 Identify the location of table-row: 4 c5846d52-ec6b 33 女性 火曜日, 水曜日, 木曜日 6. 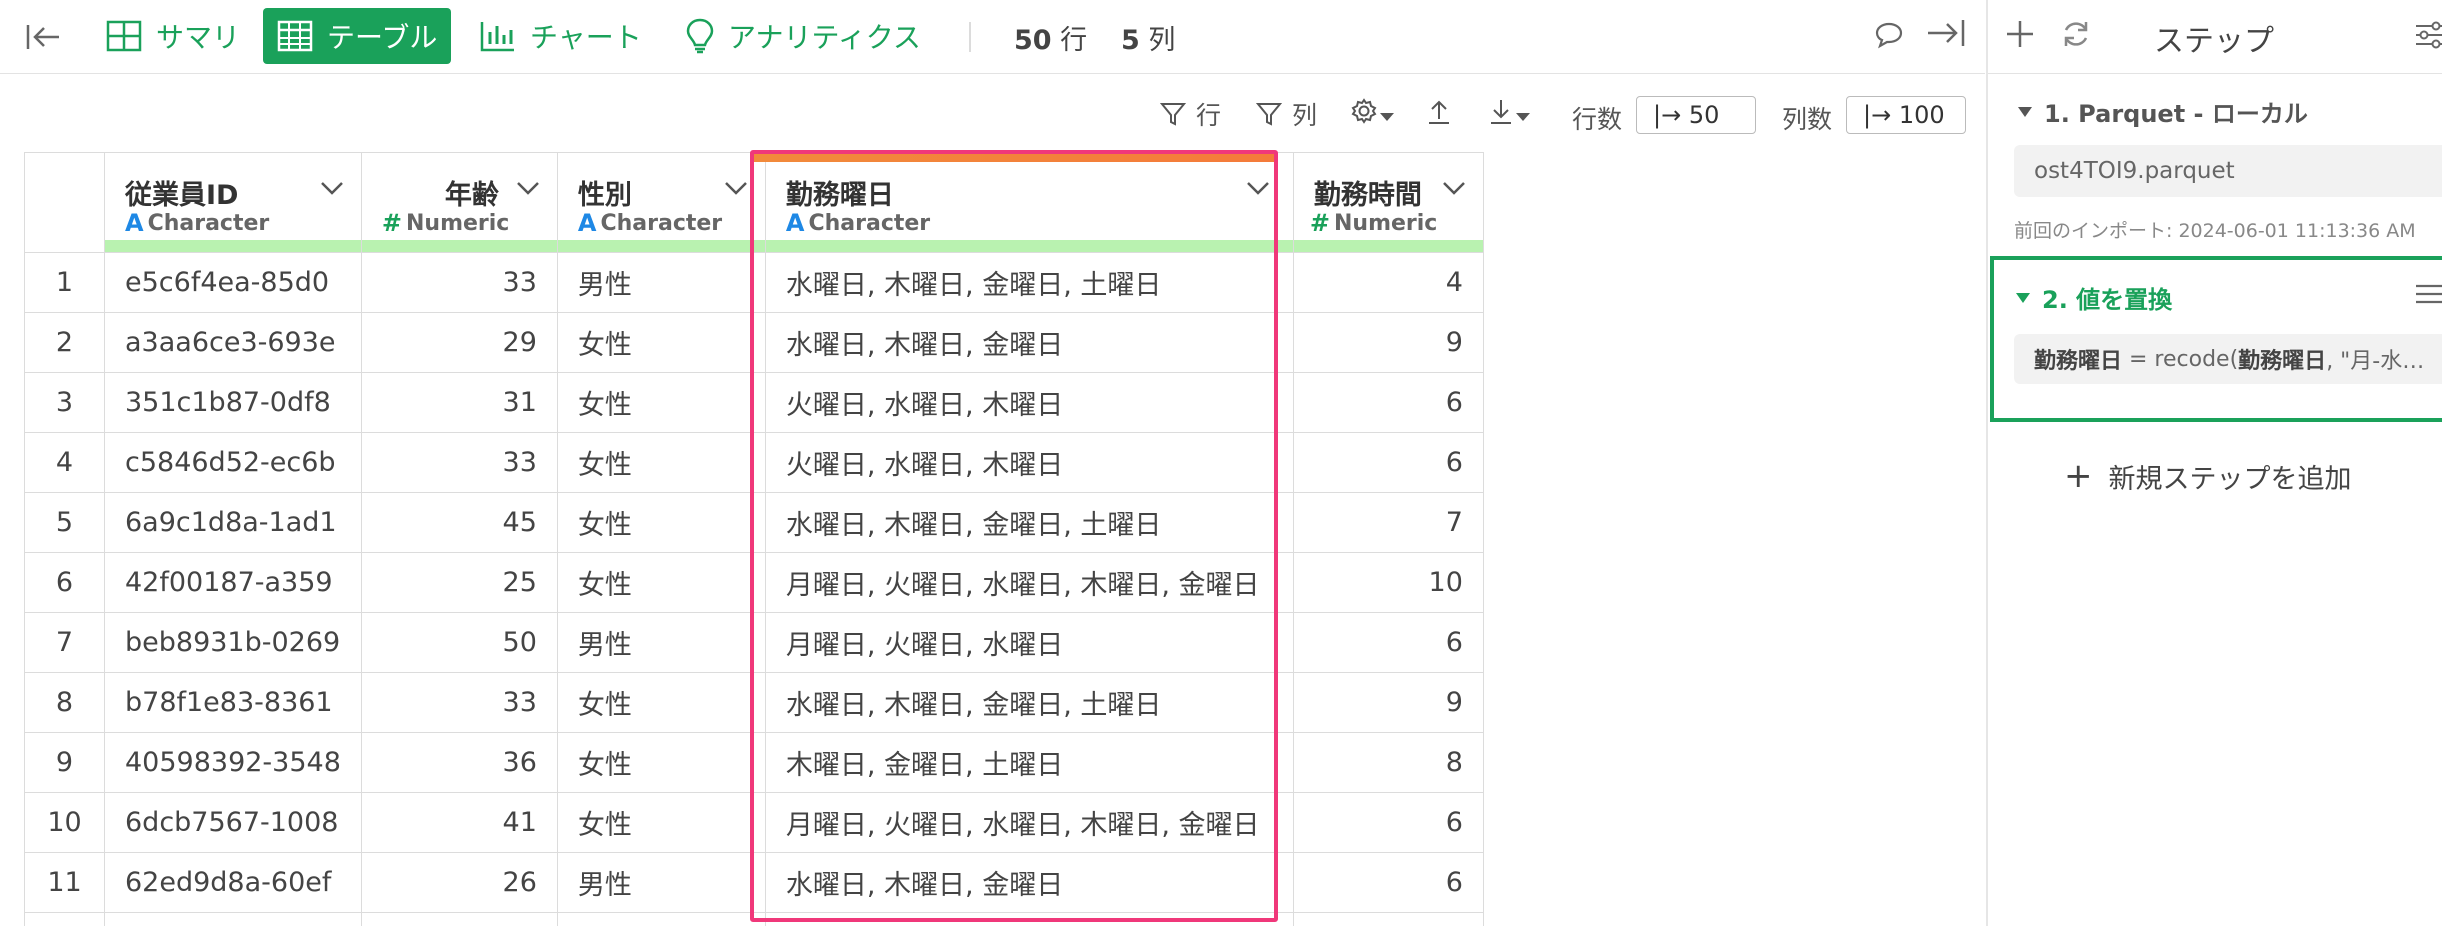
(754, 462).